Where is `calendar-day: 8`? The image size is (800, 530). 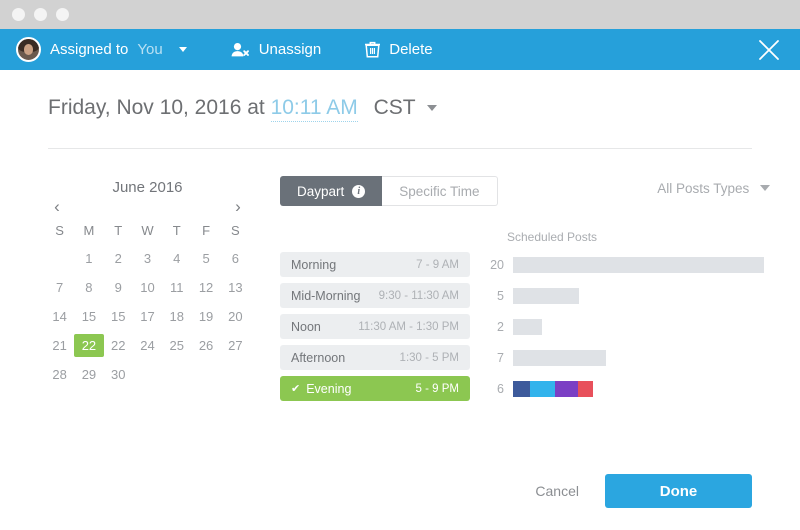
calendar-day: 8 is located at coordinates (88, 287).